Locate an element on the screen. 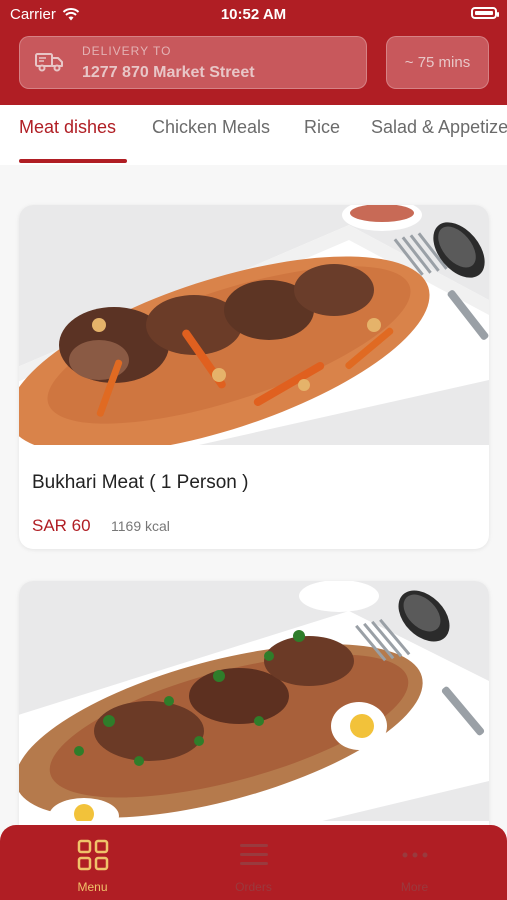  nav-orders: Orders is located at coordinates (253, 862).